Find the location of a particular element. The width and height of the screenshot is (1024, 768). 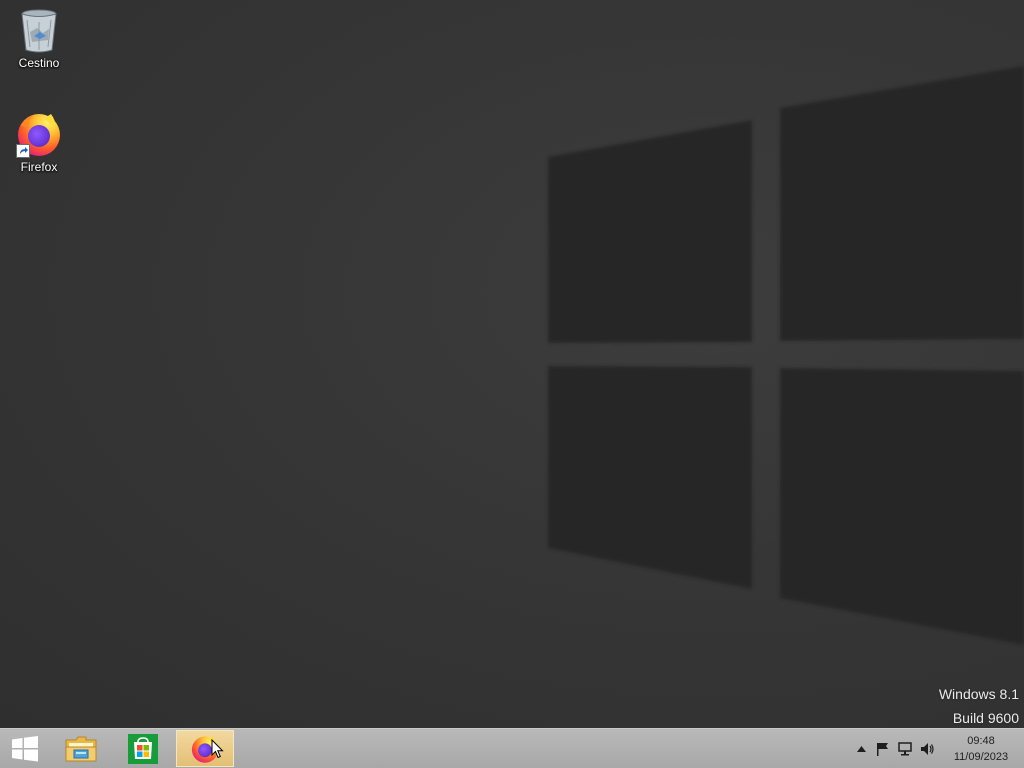

start-button is located at coordinates (25, 748).